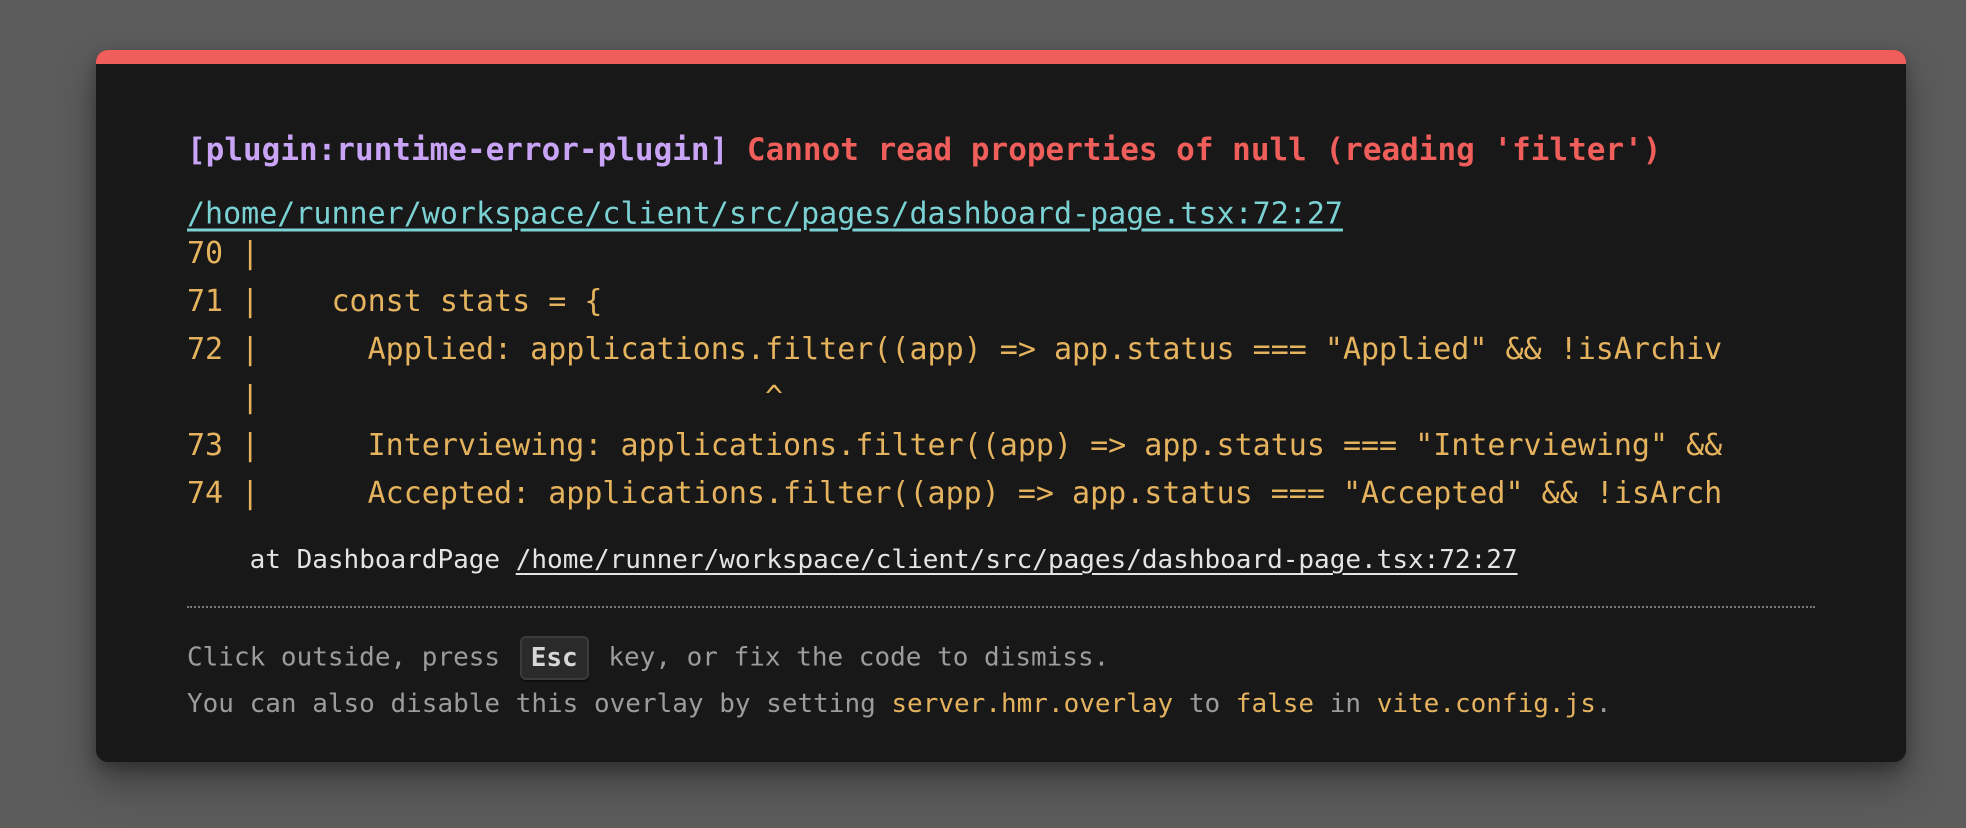 The width and height of the screenshot is (1966, 828). I want to click on code-frame-line: 70 |, so click(232, 253).